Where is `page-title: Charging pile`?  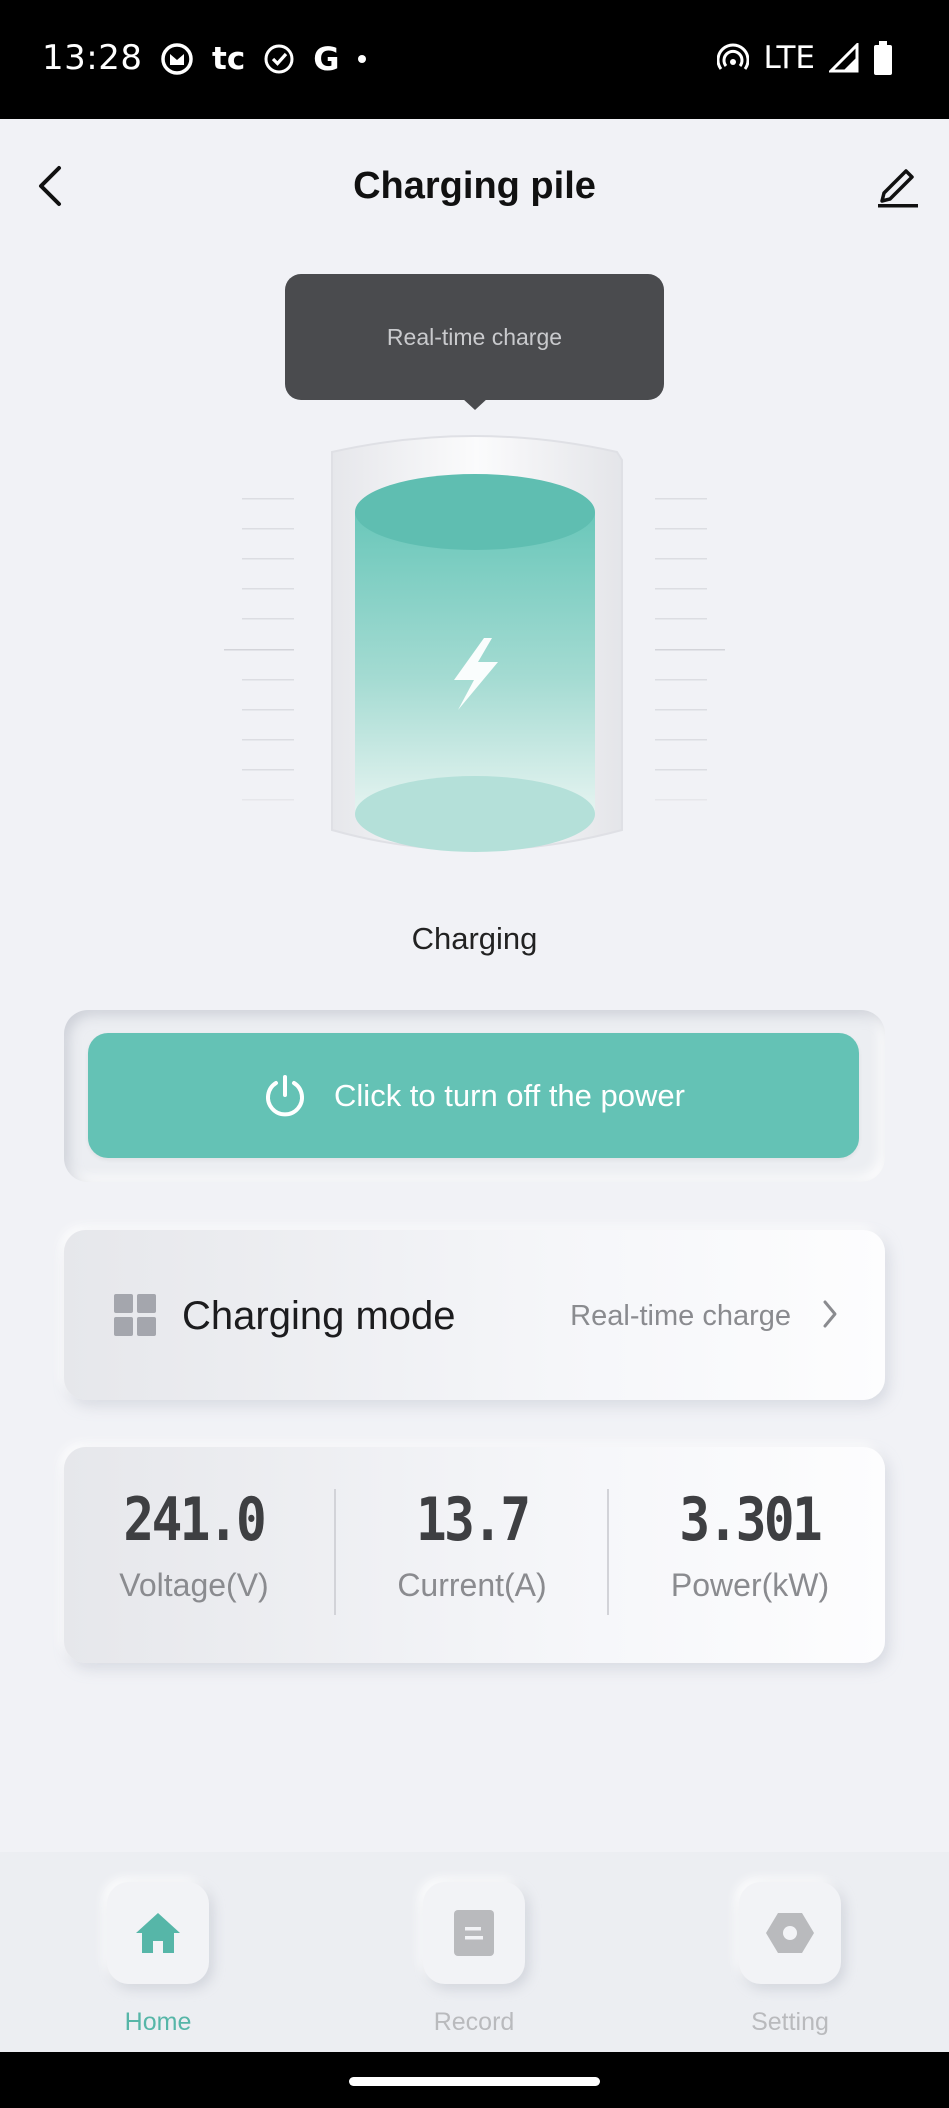 page-title: Charging pile is located at coordinates (474, 186).